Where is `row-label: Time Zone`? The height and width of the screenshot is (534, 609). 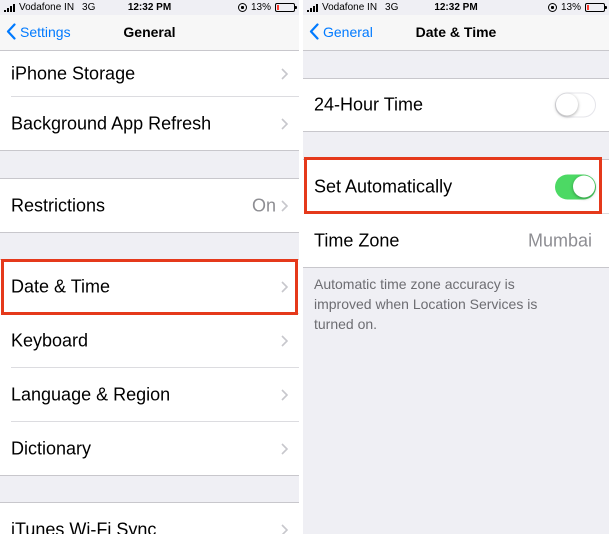 row-label: Time Zone is located at coordinates (357, 240).